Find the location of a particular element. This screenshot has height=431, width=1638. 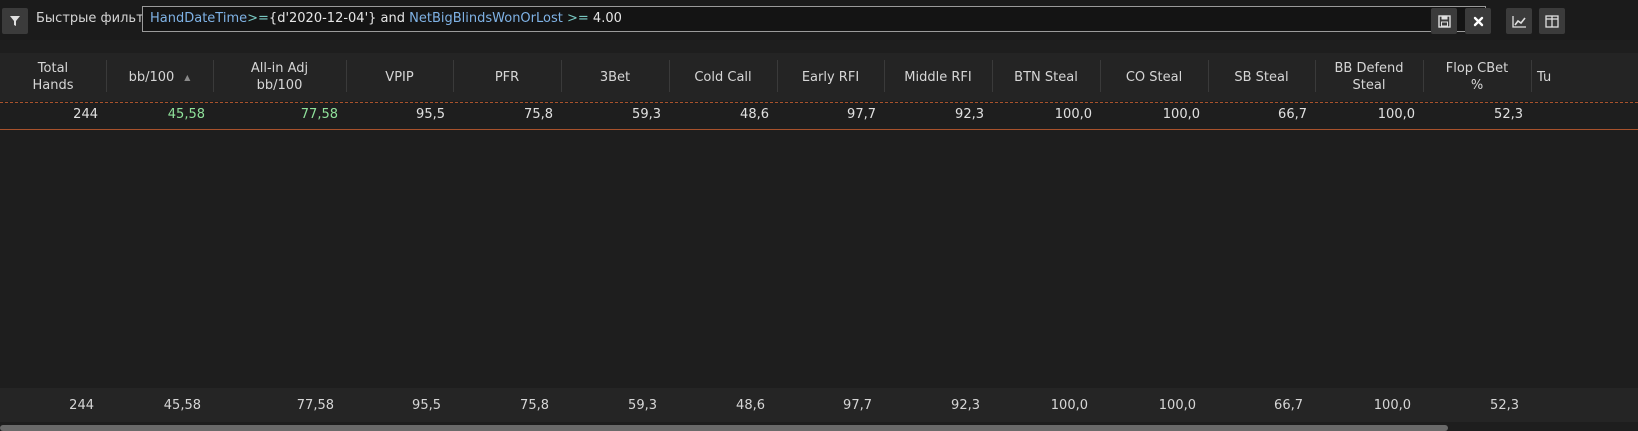

column-header: Cold Call is located at coordinates (723, 77).